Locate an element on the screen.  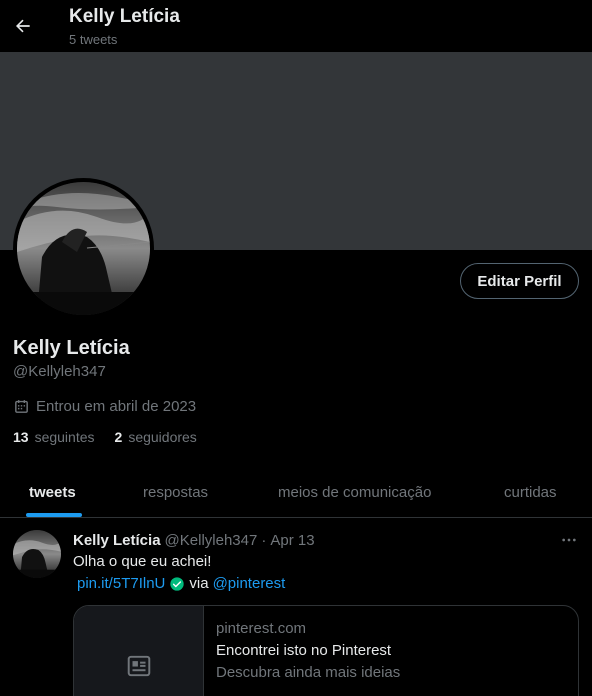
via-text: via is located at coordinates (199, 583).